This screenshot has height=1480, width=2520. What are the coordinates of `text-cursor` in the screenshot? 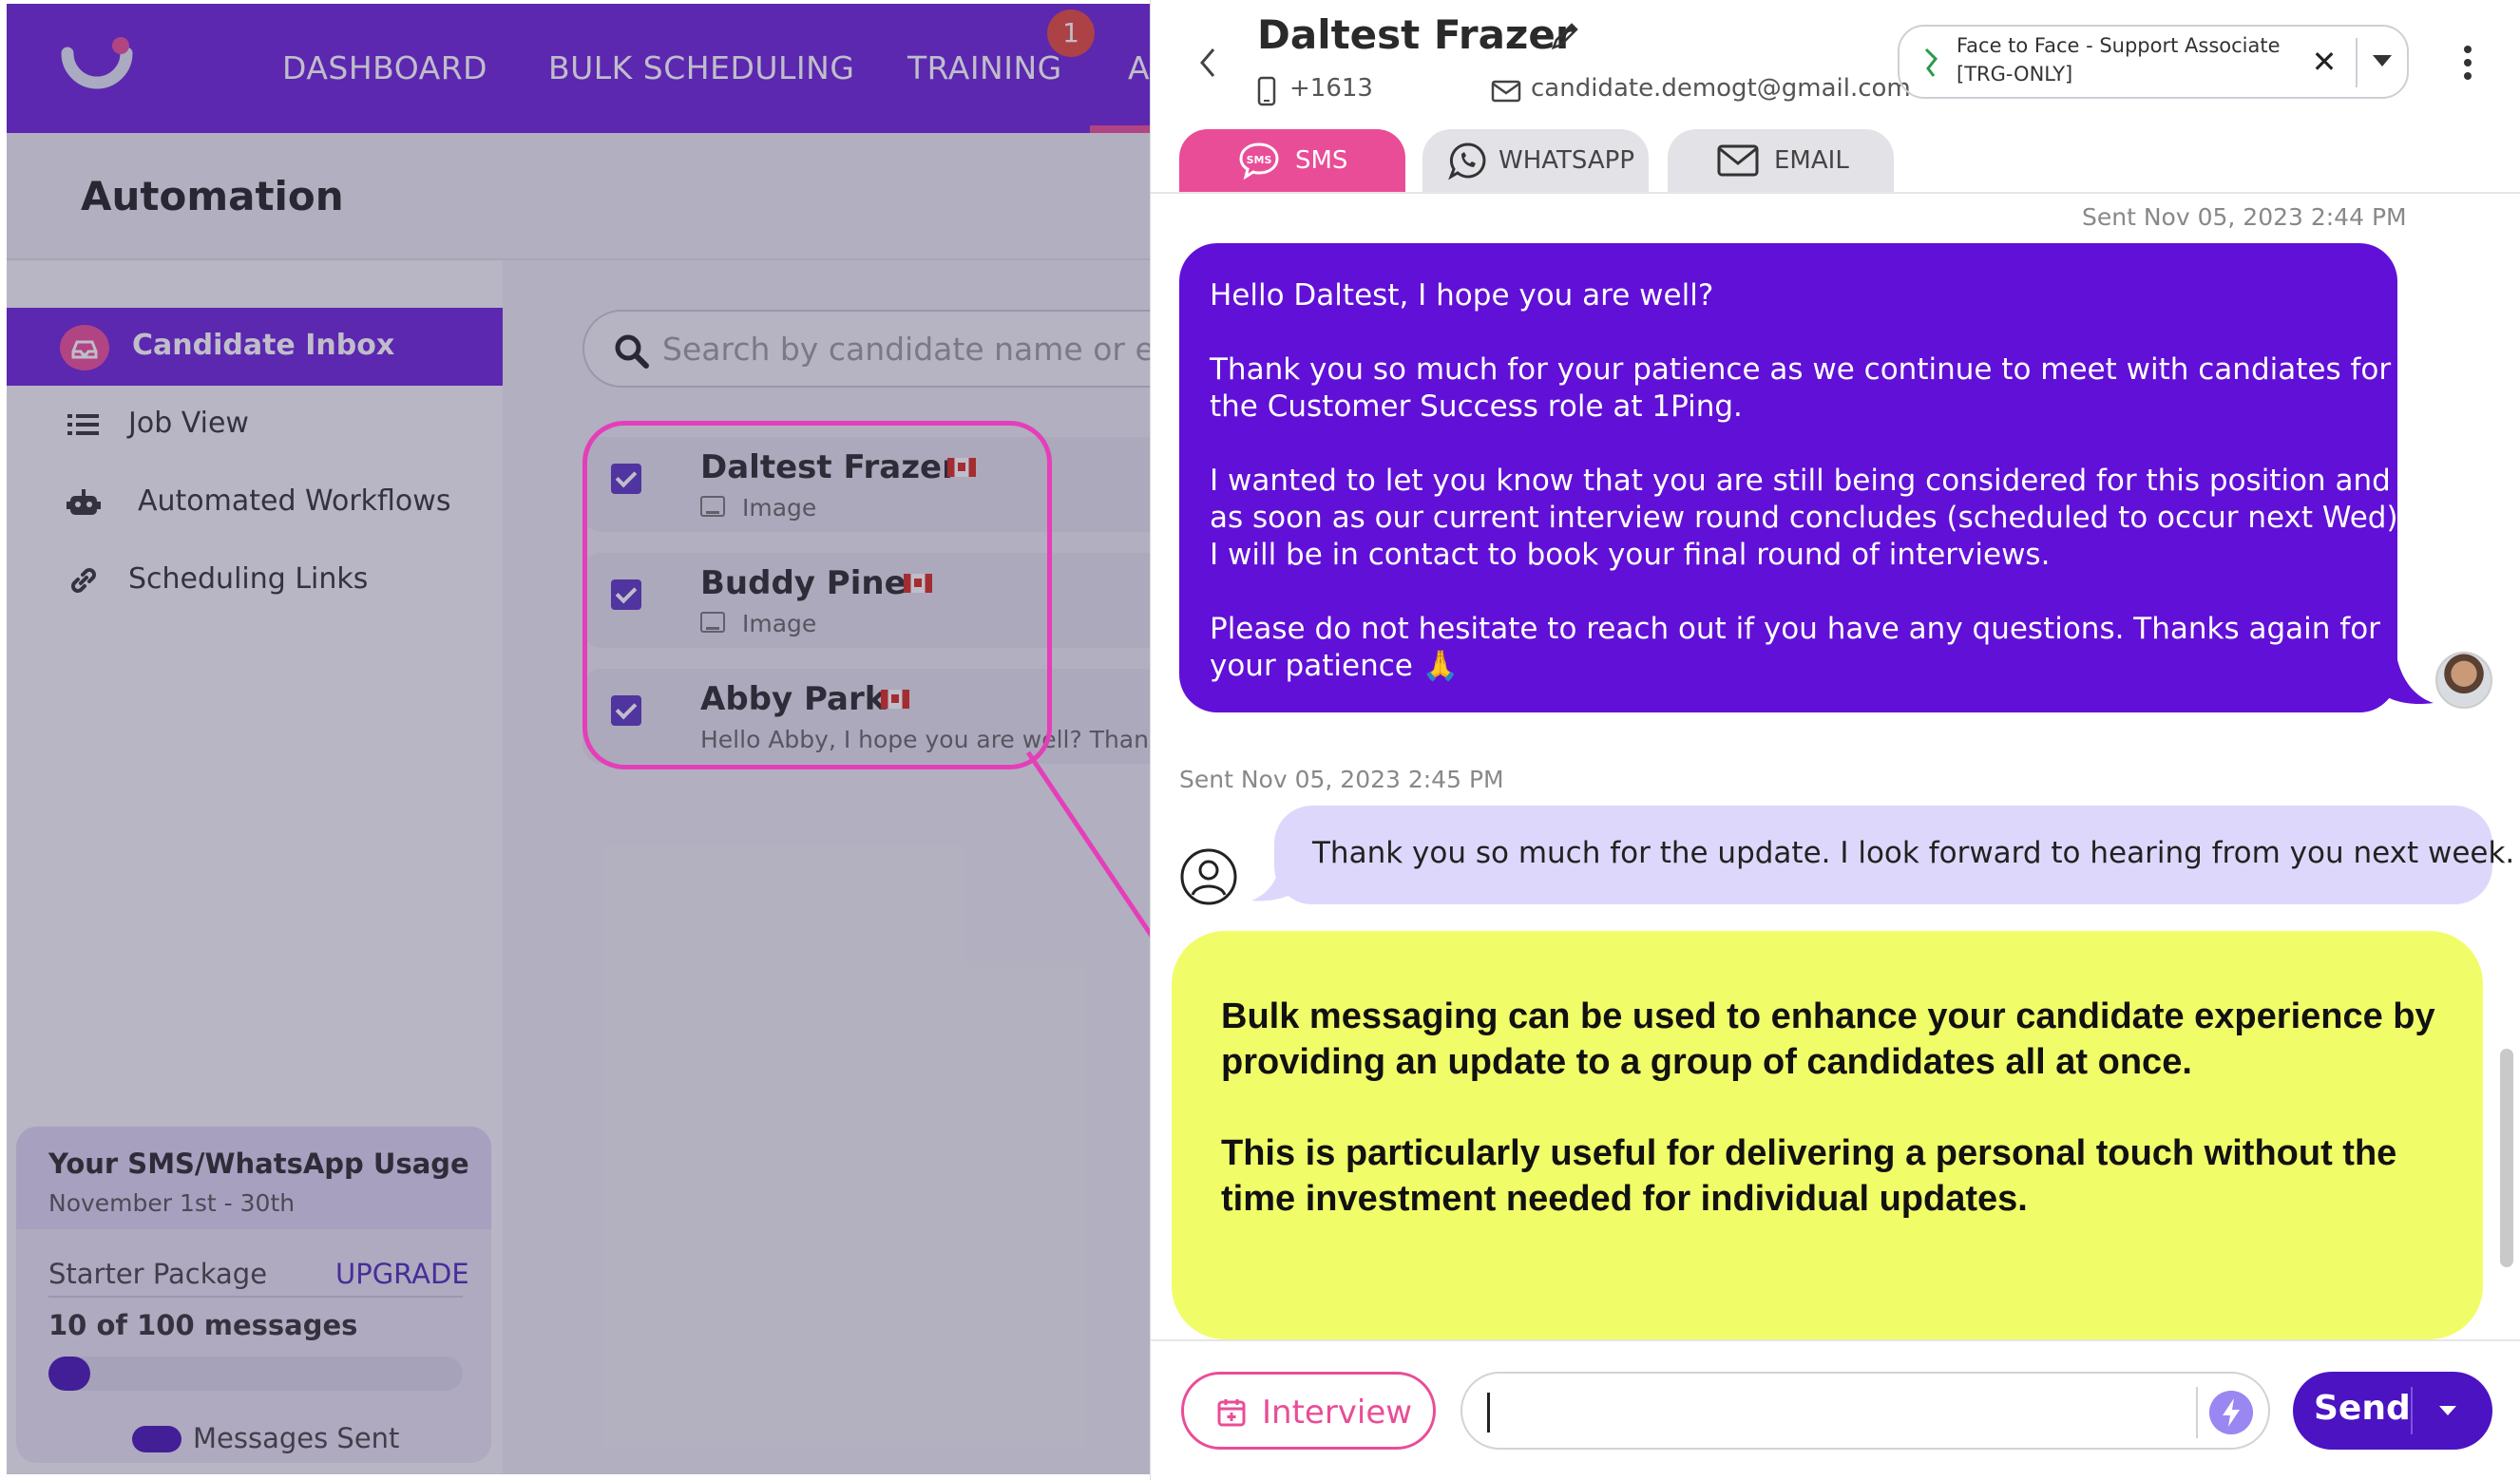 It's located at (1488, 1413).